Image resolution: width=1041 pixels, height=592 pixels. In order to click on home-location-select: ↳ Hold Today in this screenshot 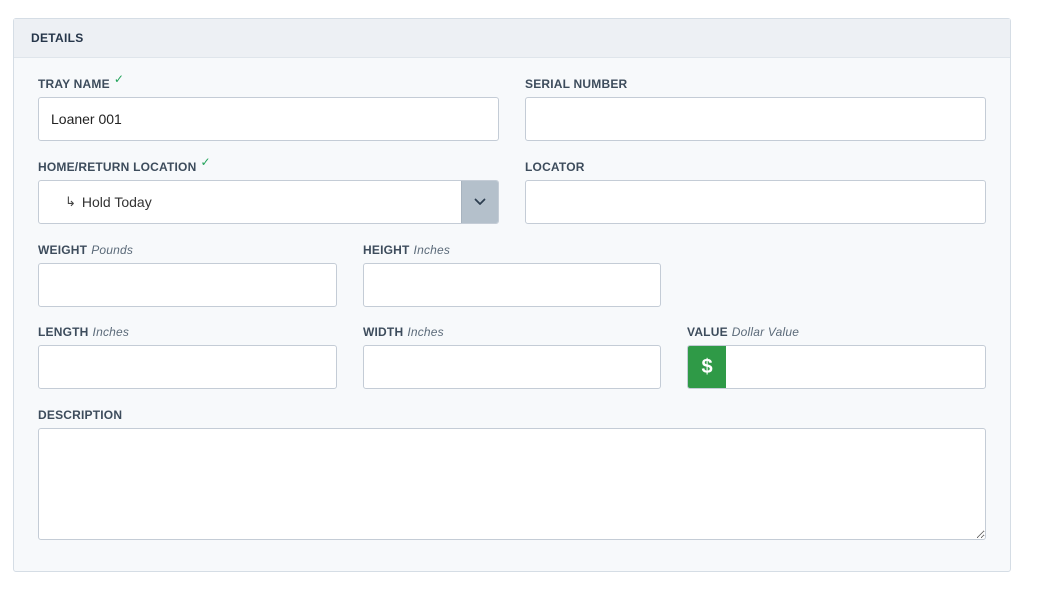, I will do `click(268, 202)`.